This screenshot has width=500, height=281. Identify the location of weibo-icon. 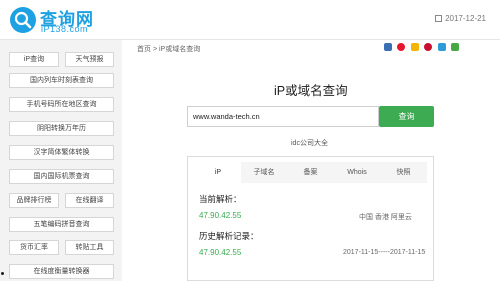
(401, 47).